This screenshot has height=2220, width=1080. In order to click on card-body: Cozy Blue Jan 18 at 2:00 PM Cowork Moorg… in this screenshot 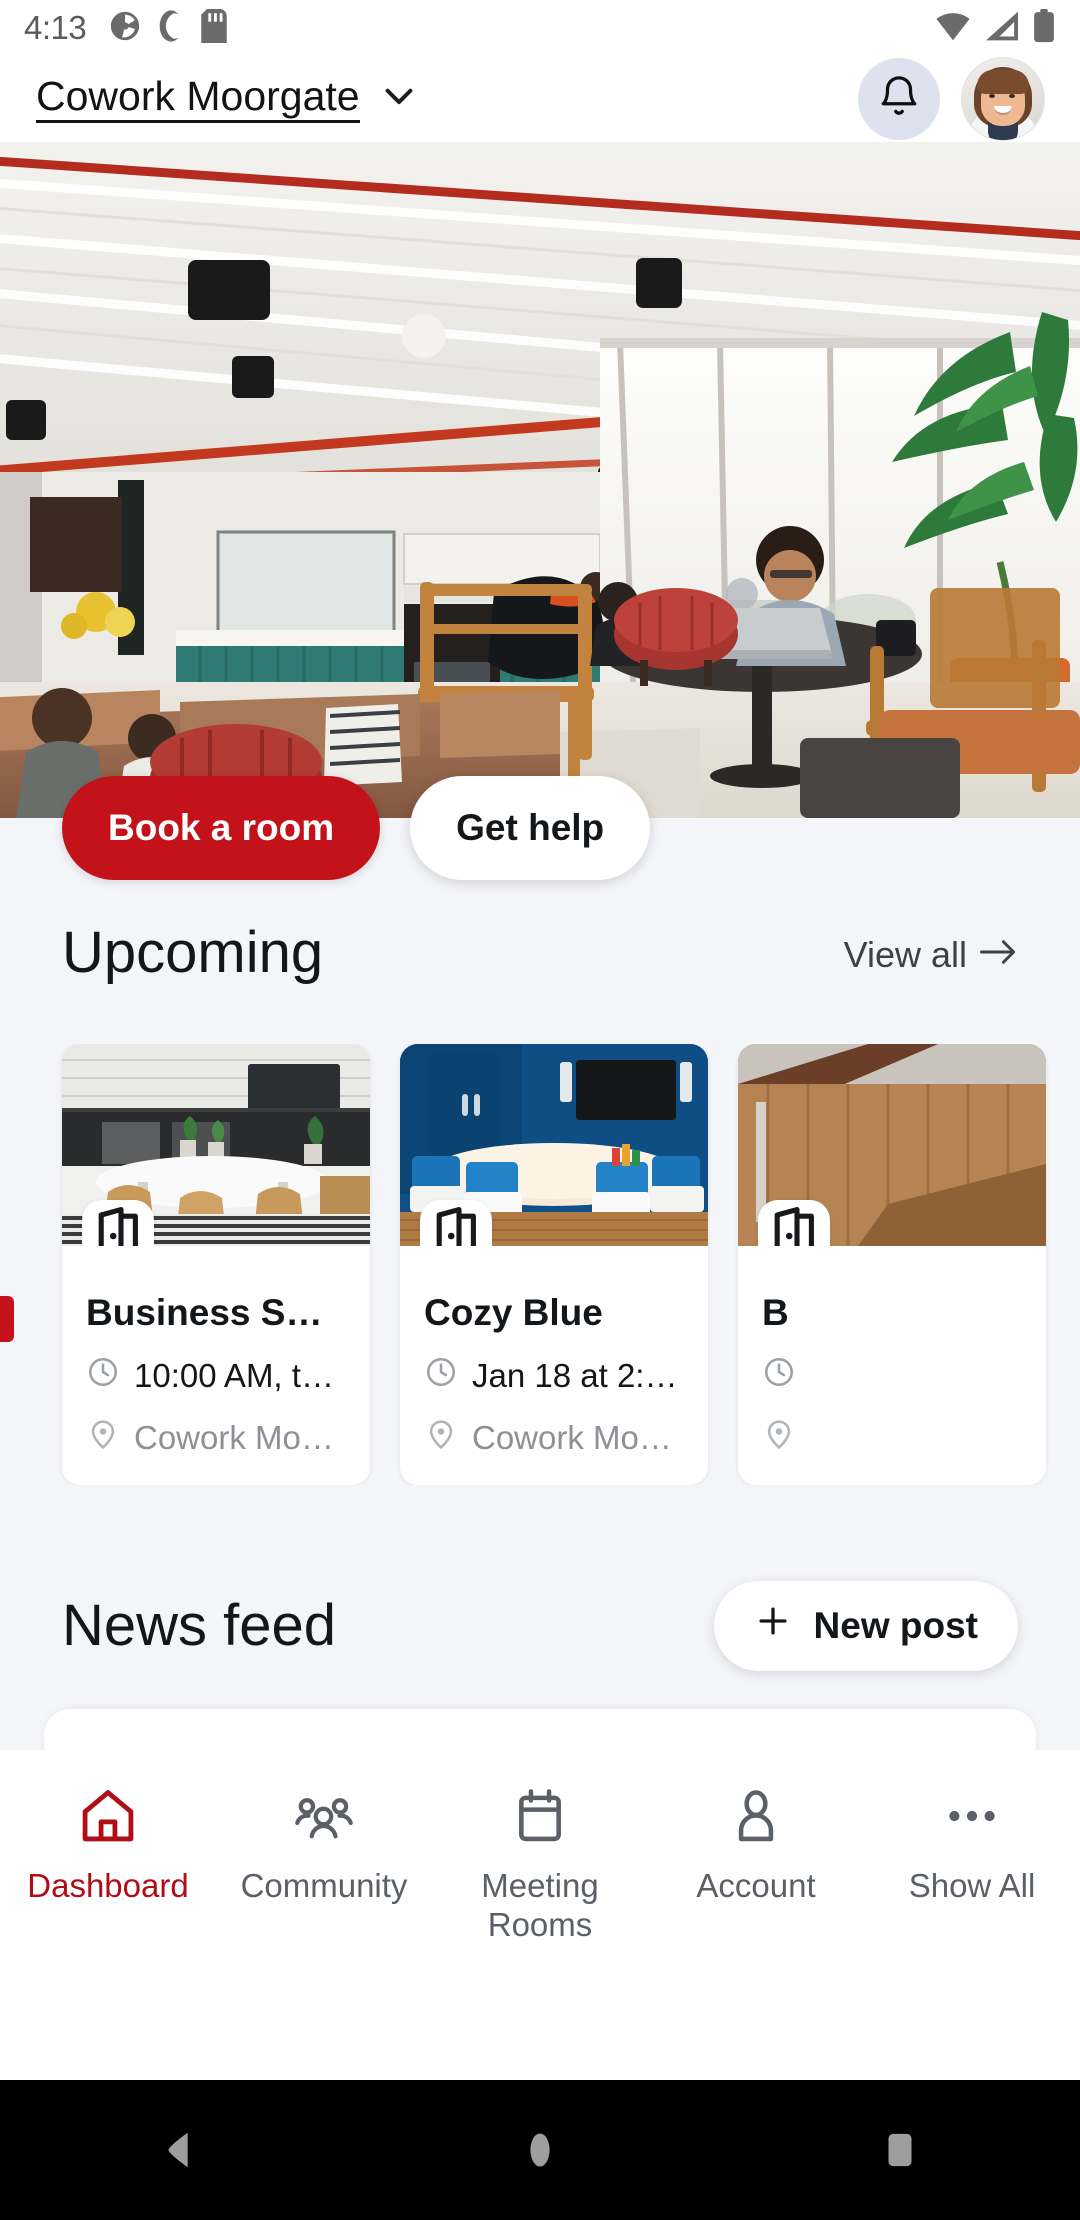, I will do `click(554, 1365)`.